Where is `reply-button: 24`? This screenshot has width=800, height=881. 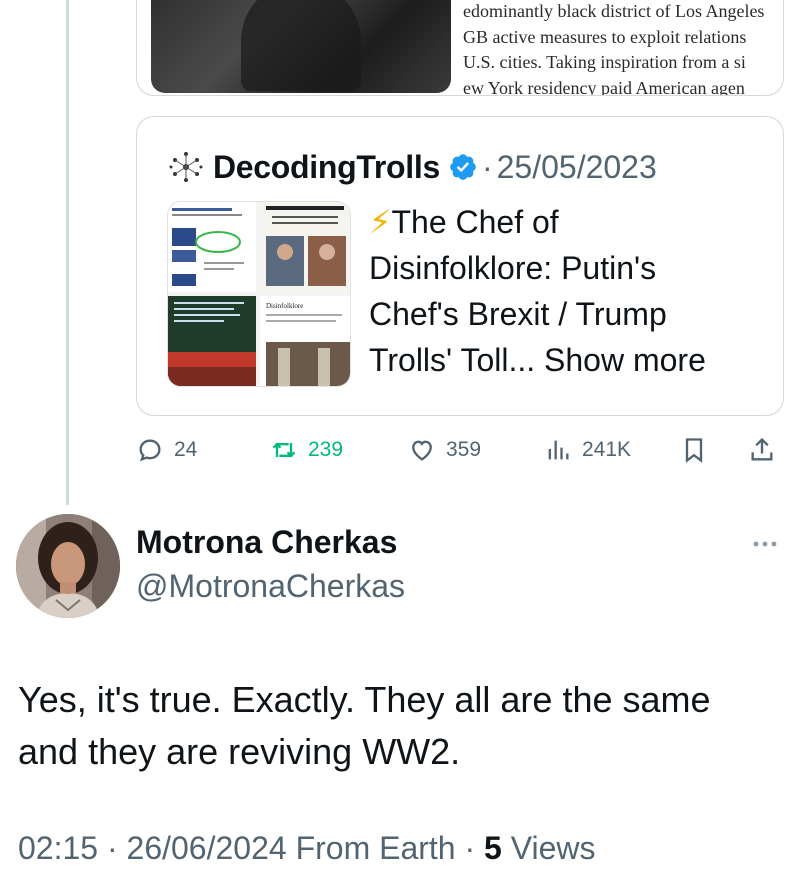 reply-button: 24 is located at coordinates (166, 450).